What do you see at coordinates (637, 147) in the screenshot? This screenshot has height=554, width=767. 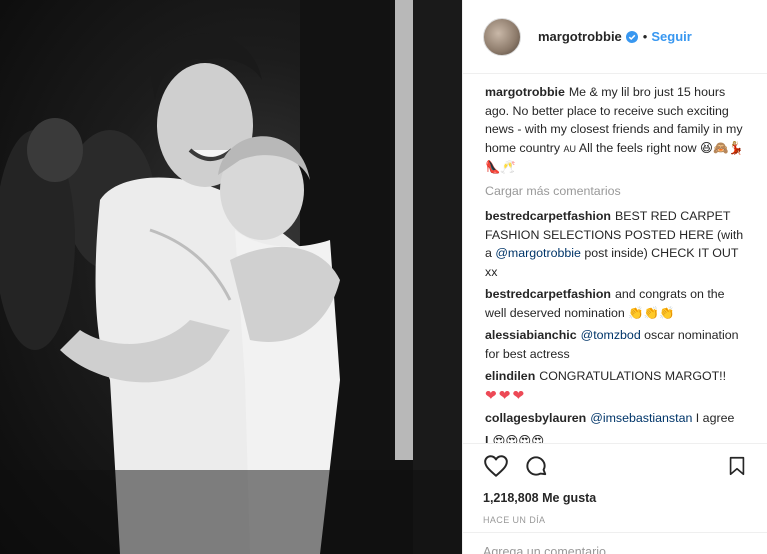 I see `caption-suffix: All the feels right now` at bounding box center [637, 147].